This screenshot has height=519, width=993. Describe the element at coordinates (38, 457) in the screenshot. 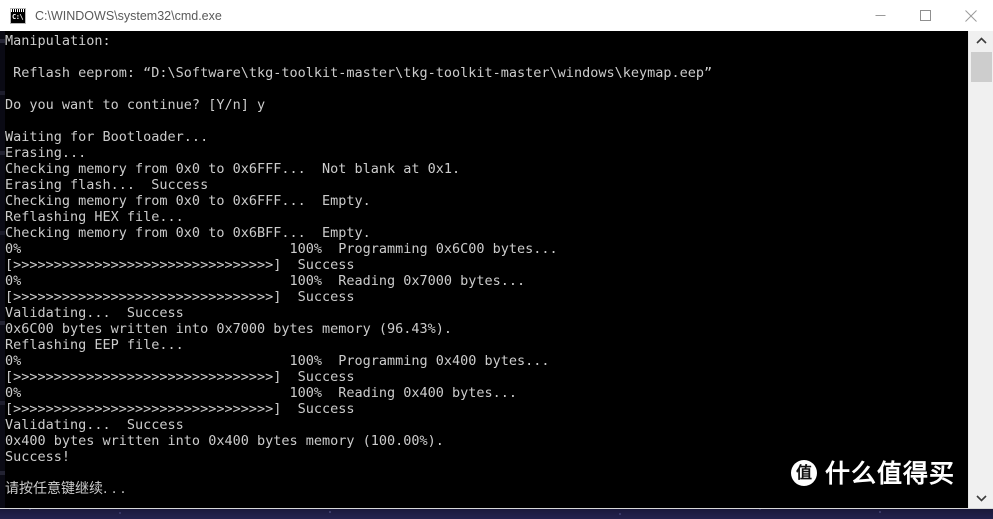

I see `console-line: Success!` at that location.